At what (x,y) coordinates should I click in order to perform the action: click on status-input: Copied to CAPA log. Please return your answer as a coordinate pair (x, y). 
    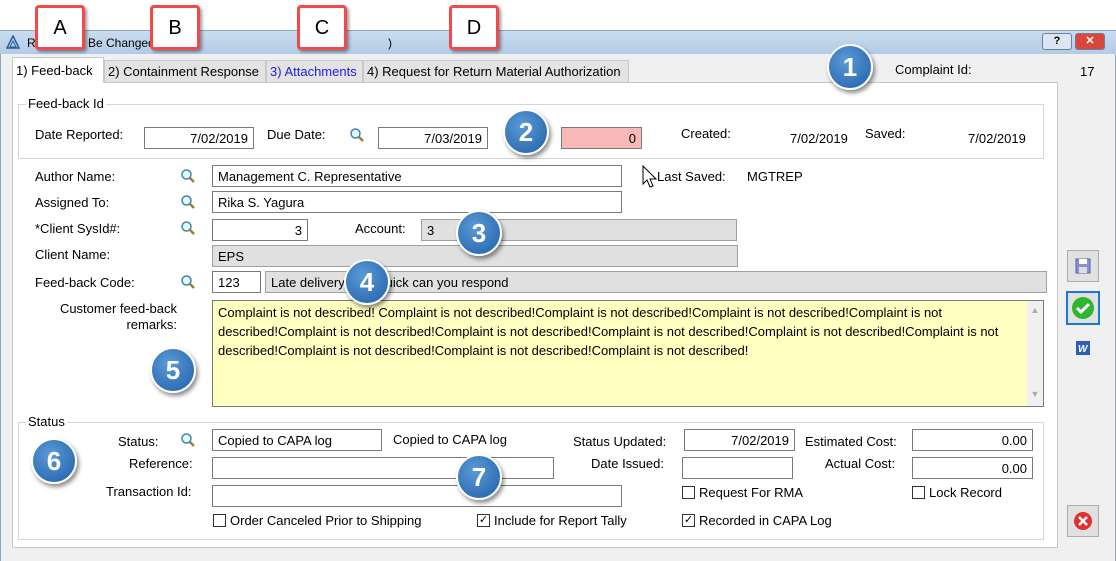
    Looking at the image, I should click on (297, 440).